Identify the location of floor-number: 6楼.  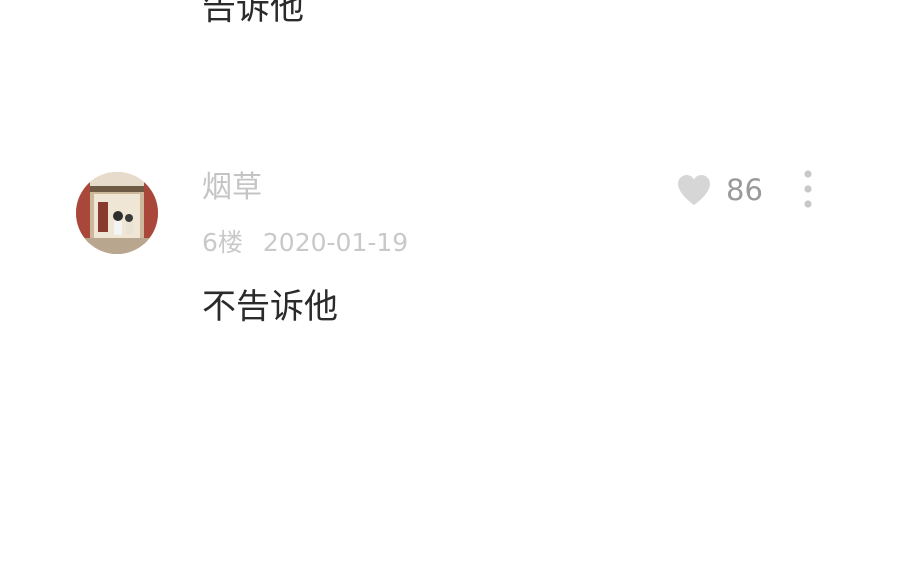
(222, 242).